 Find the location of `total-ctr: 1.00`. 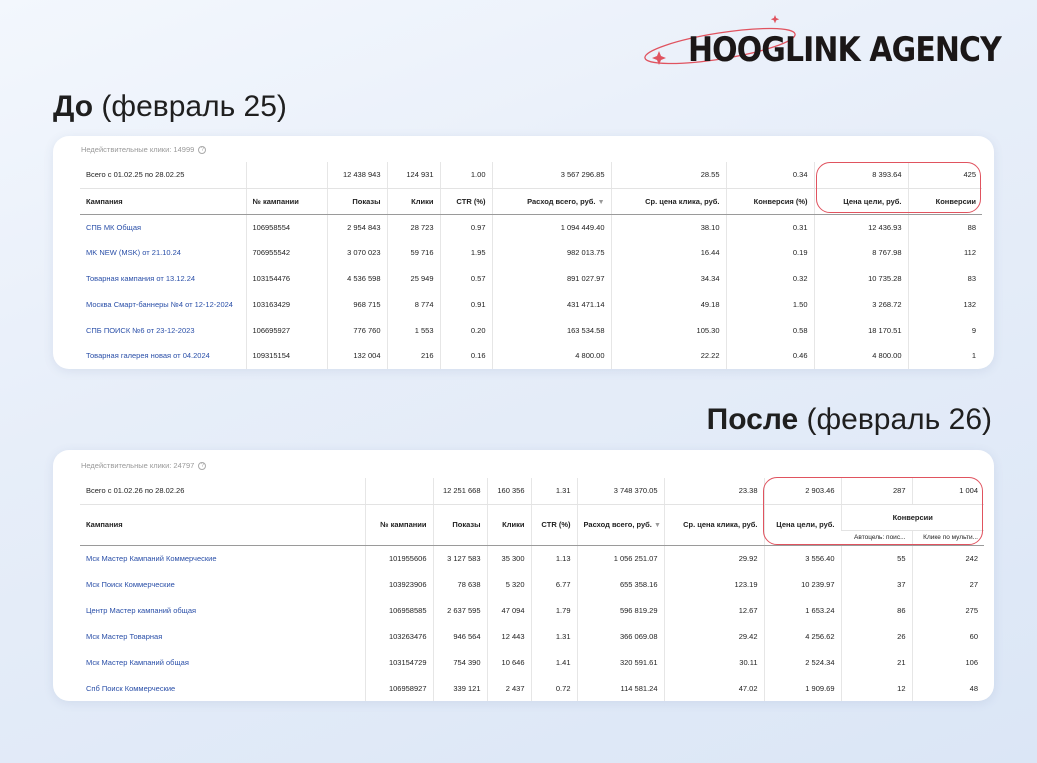

total-ctr: 1.00 is located at coordinates (465, 175).